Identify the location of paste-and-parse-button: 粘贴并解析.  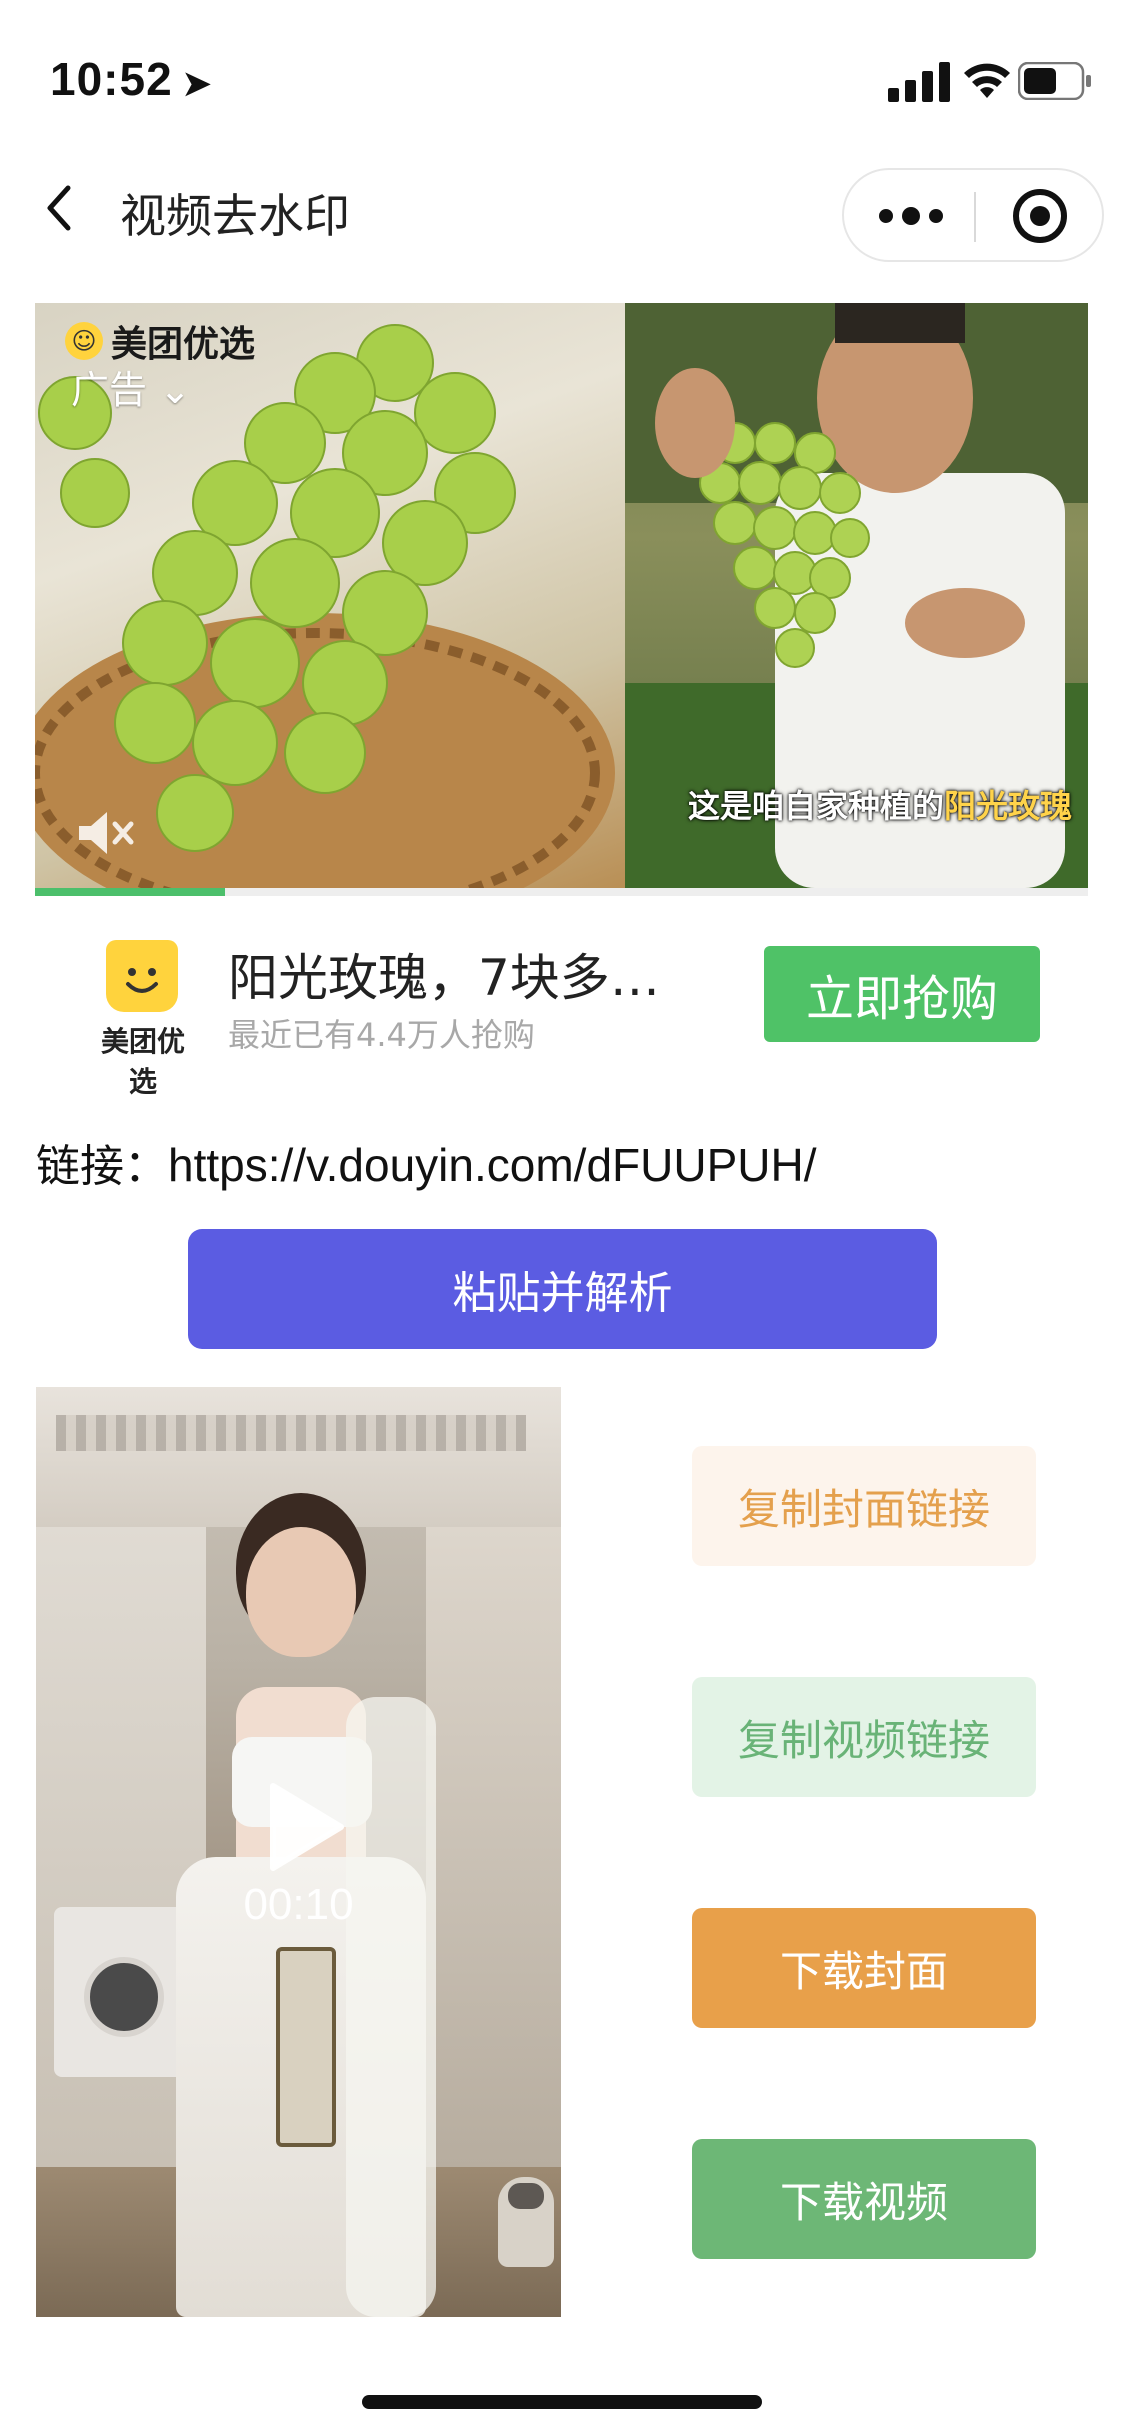
(562, 1289).